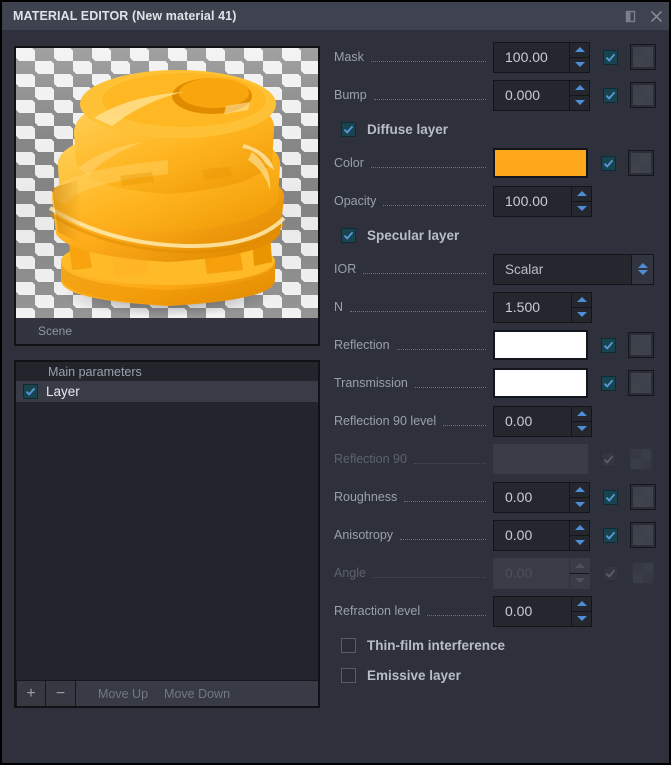 The width and height of the screenshot is (671, 765). I want to click on bump-value: 0.000, so click(531, 95).